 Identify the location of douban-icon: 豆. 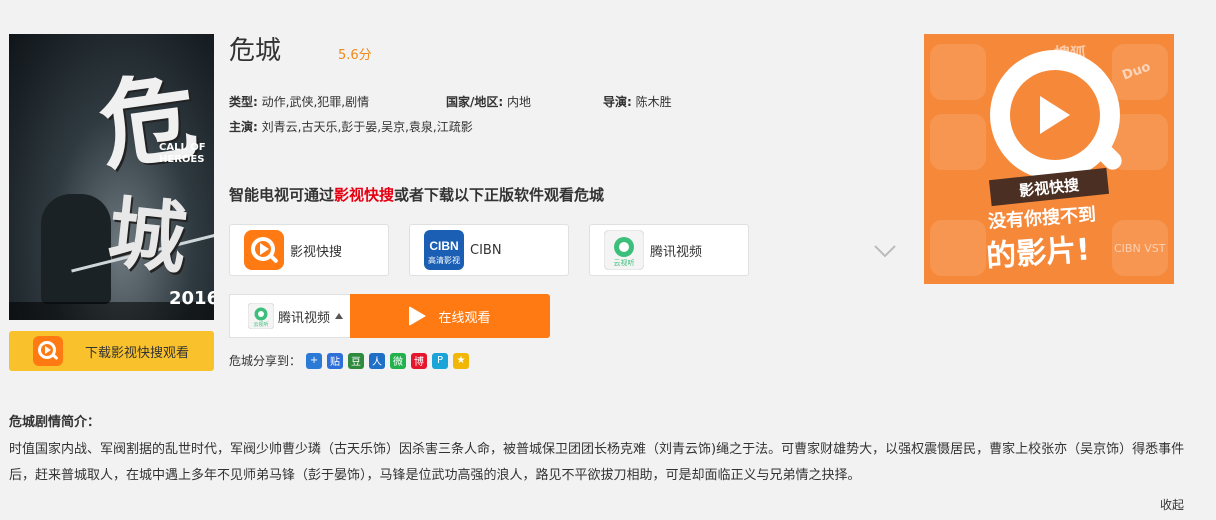
(356, 360).